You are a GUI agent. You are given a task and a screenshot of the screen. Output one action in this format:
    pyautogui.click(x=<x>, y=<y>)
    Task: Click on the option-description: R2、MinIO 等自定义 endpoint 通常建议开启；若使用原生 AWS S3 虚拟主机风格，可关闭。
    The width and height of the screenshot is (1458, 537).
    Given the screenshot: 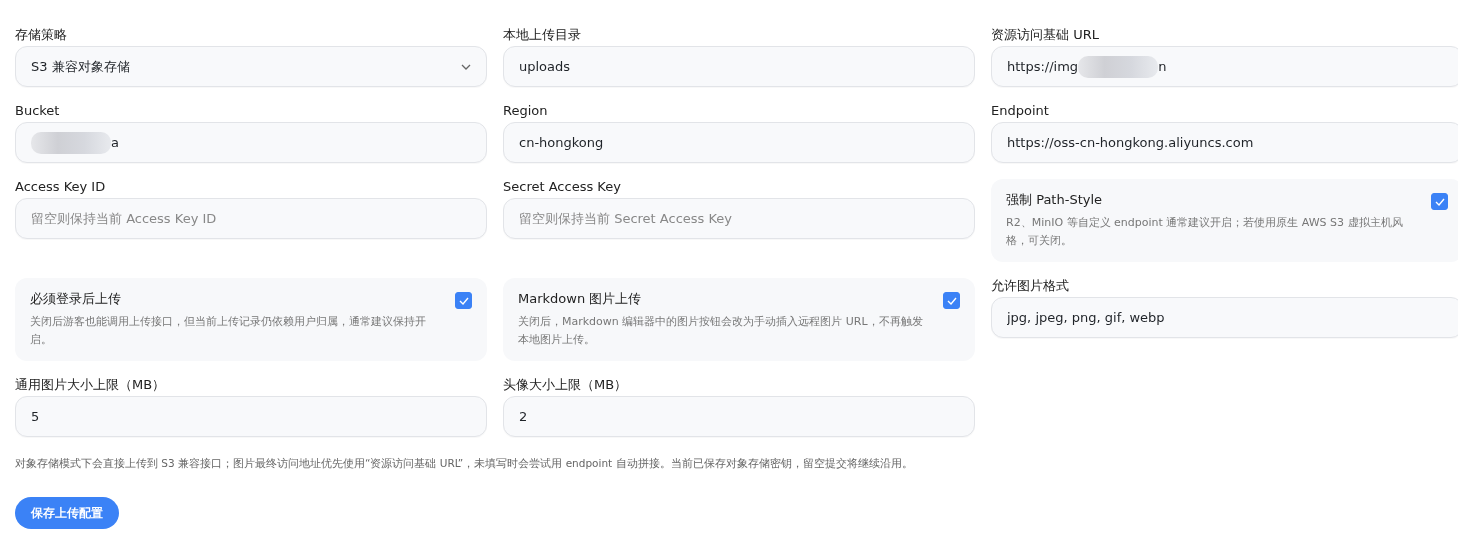 What is the action you would take?
    pyautogui.click(x=1205, y=232)
    